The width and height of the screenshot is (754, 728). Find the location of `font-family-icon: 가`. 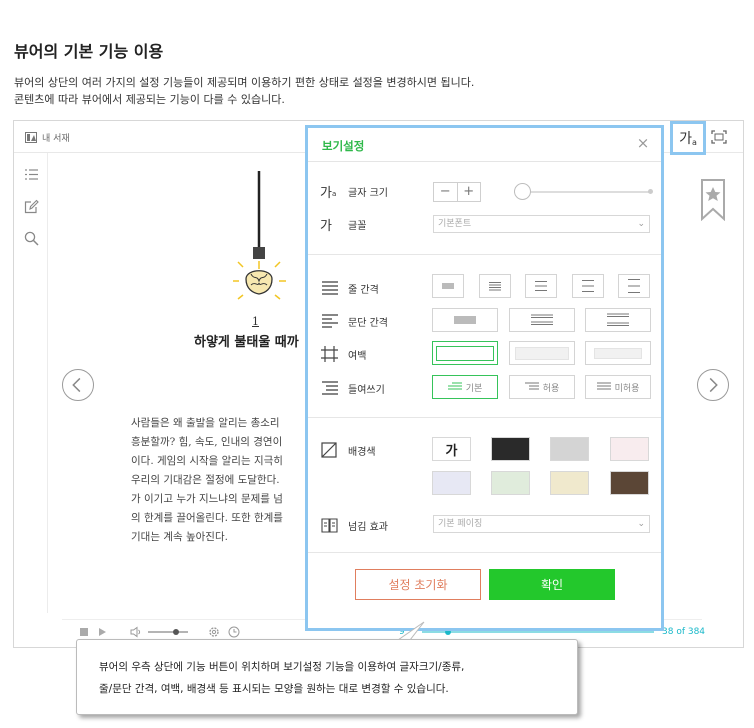

font-family-icon: 가 is located at coordinates (326, 226).